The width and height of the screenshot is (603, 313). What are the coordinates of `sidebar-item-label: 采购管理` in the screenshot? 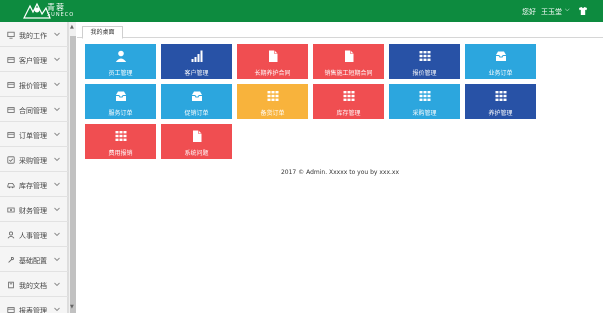 It's located at (33, 161).